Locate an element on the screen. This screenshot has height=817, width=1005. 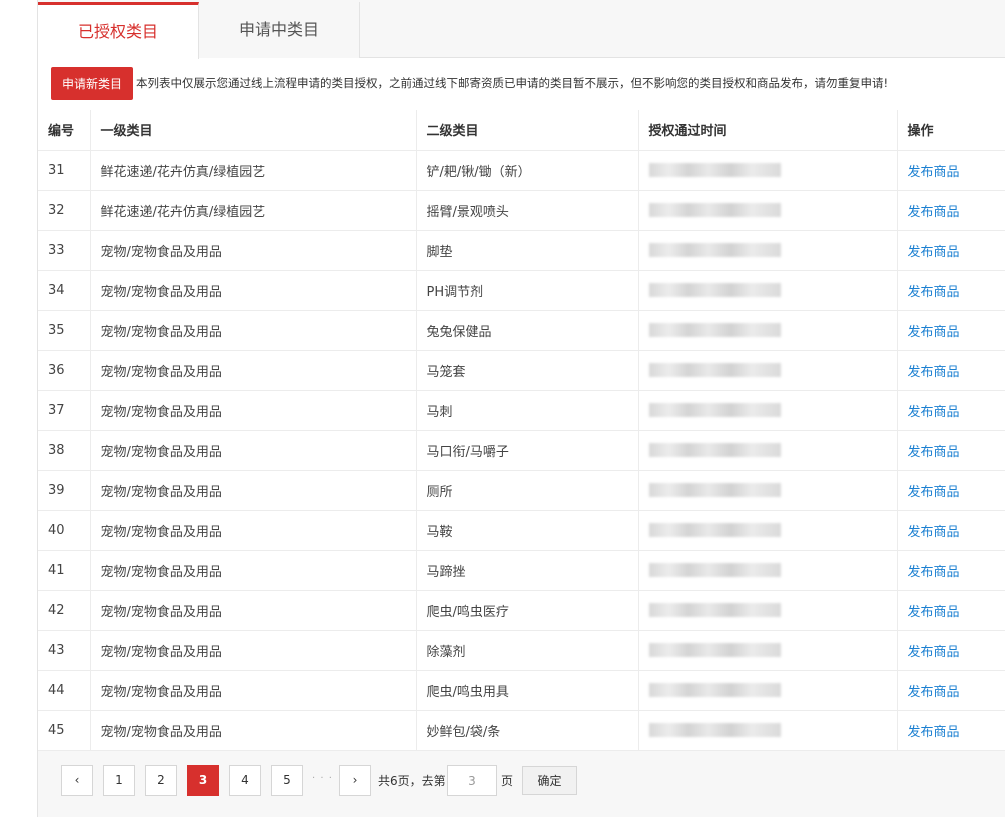
cell-level2-category: 马口衔/马嚼子 is located at coordinates (526, 450).